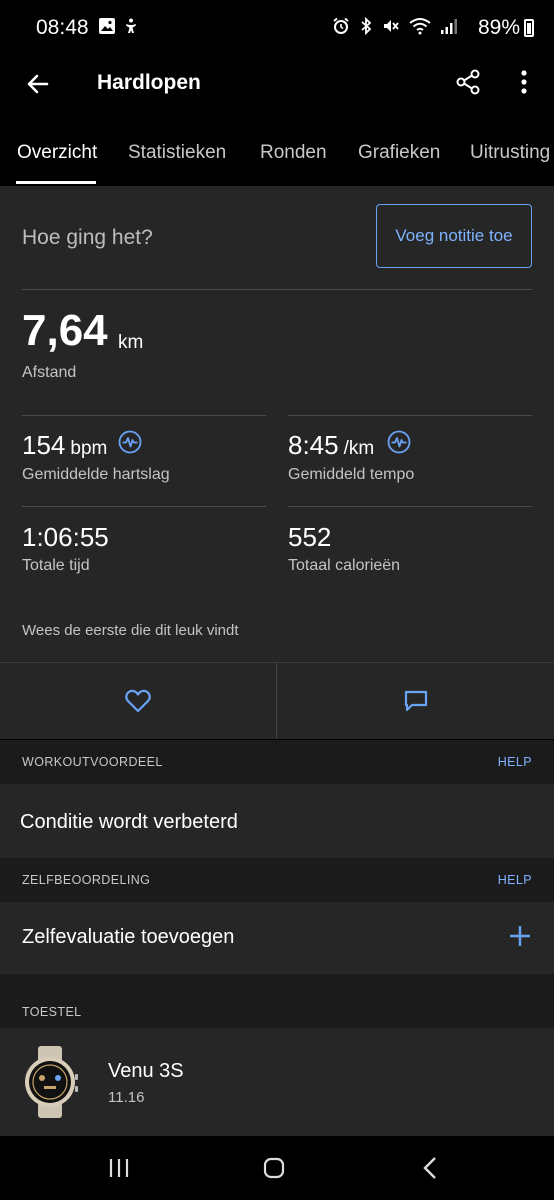 This screenshot has height=1200, width=554. I want to click on plus-icon, so click(520, 936).